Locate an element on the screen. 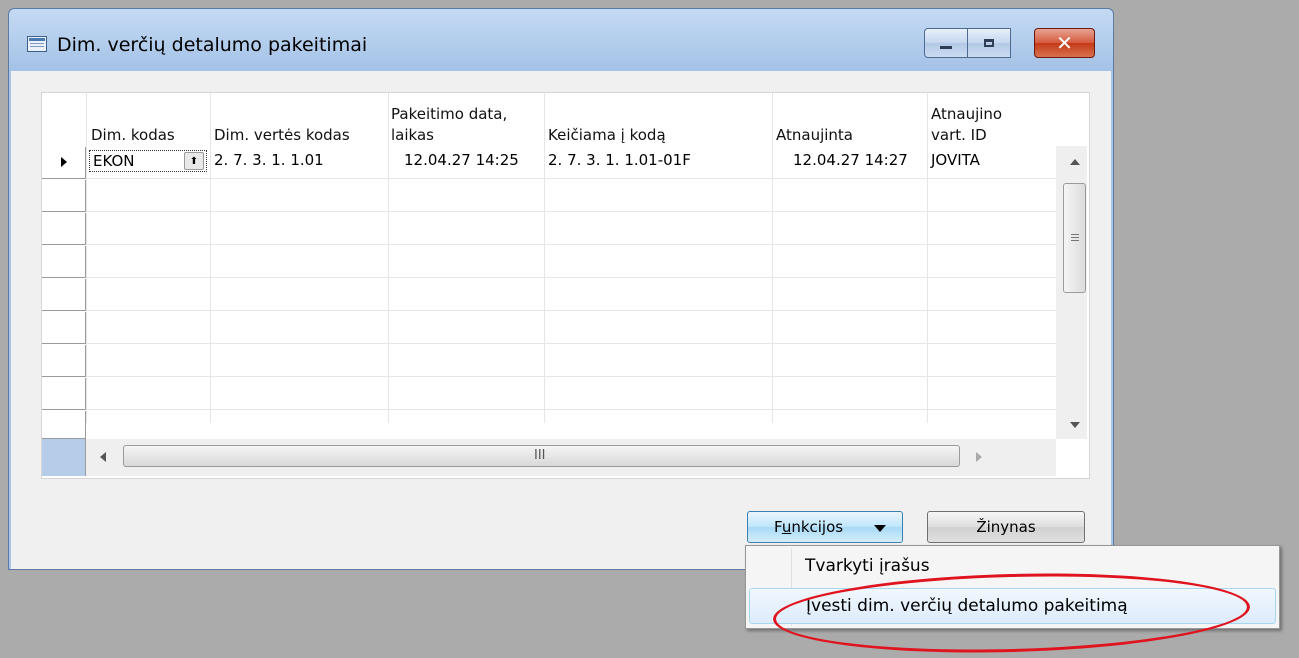  updated-cell: 12.04.27 14:27 is located at coordinates (850, 160).